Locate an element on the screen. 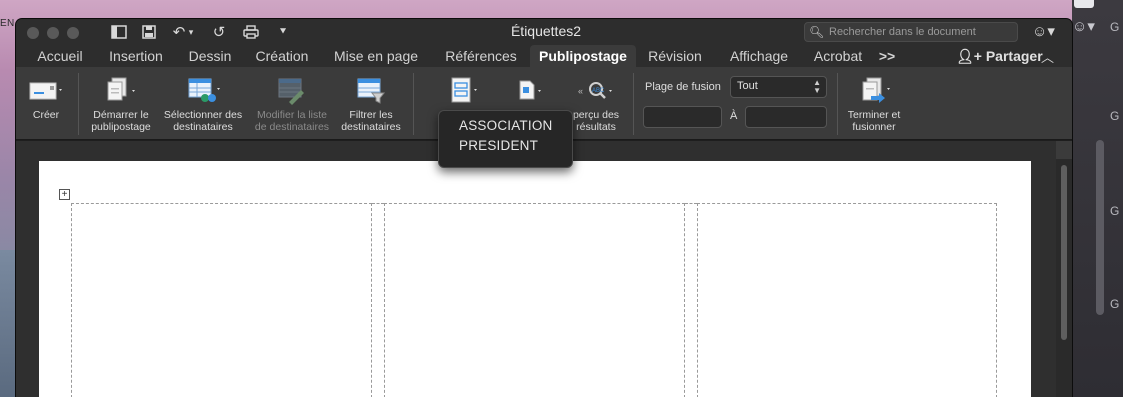  tab-affichage: Affichage is located at coordinates (759, 56).